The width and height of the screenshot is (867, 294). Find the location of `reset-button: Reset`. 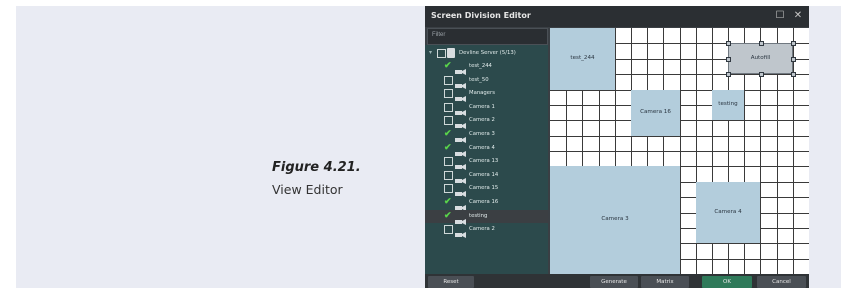

reset-button: Reset is located at coordinates (451, 282).